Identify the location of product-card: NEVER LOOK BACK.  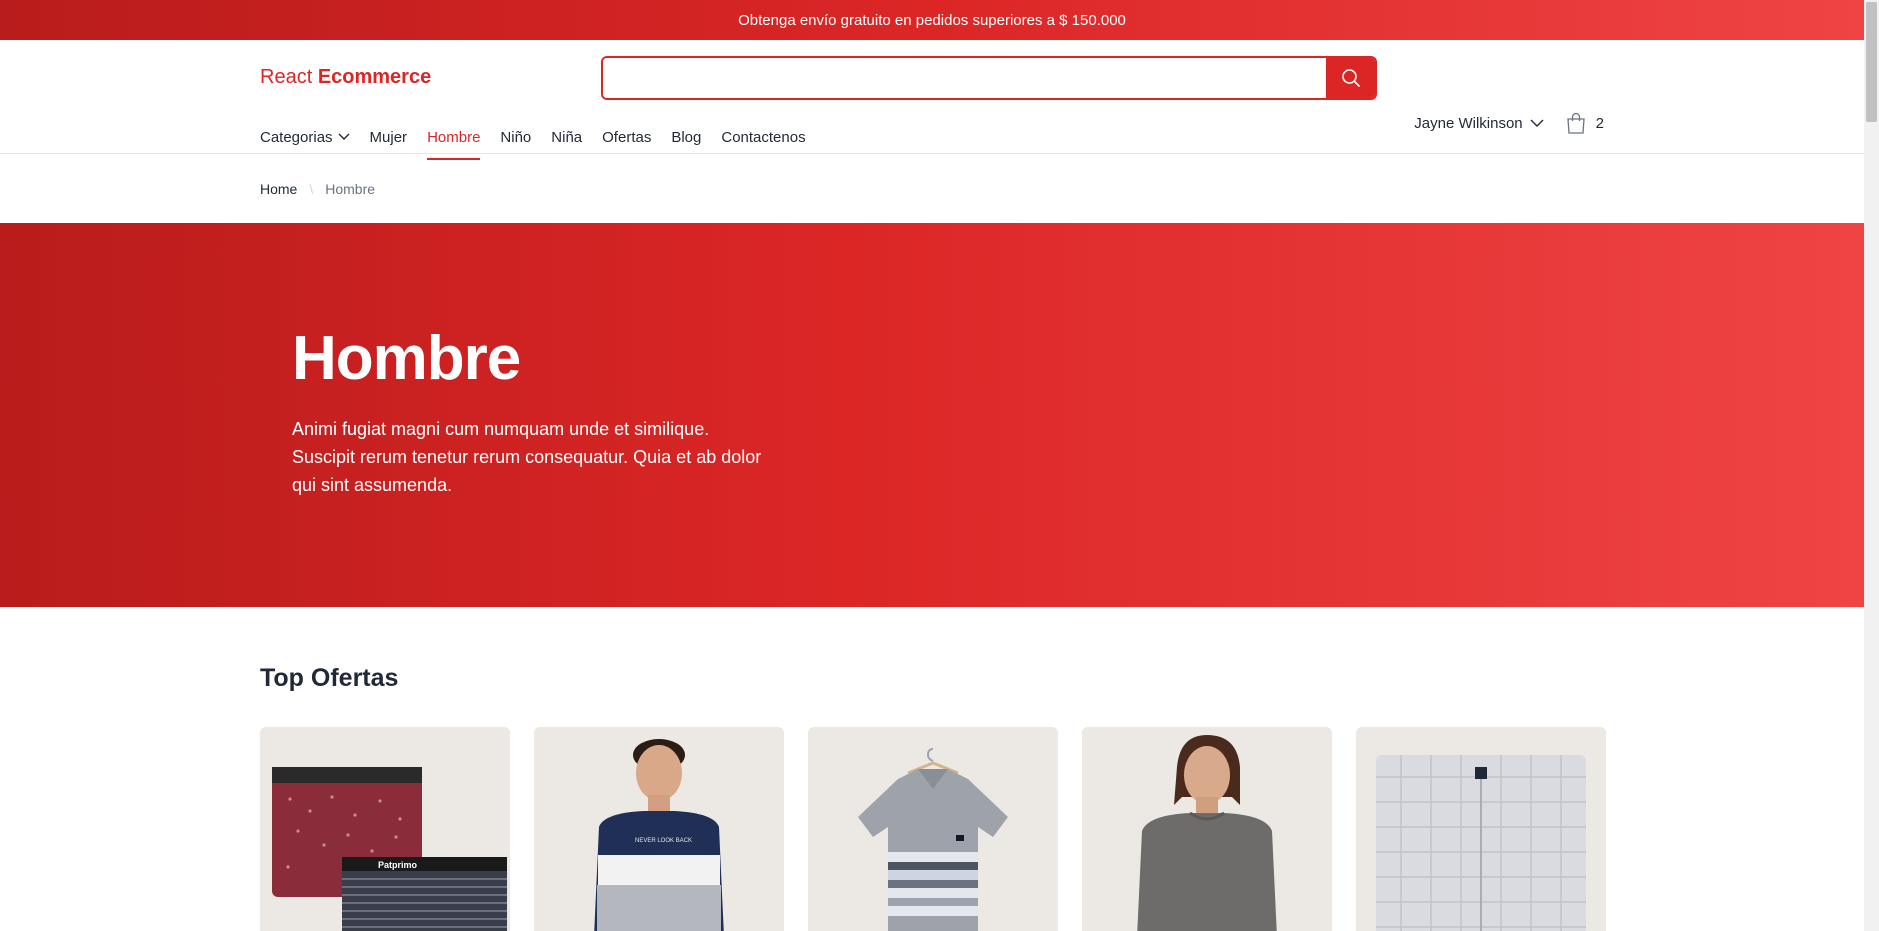
(659, 829).